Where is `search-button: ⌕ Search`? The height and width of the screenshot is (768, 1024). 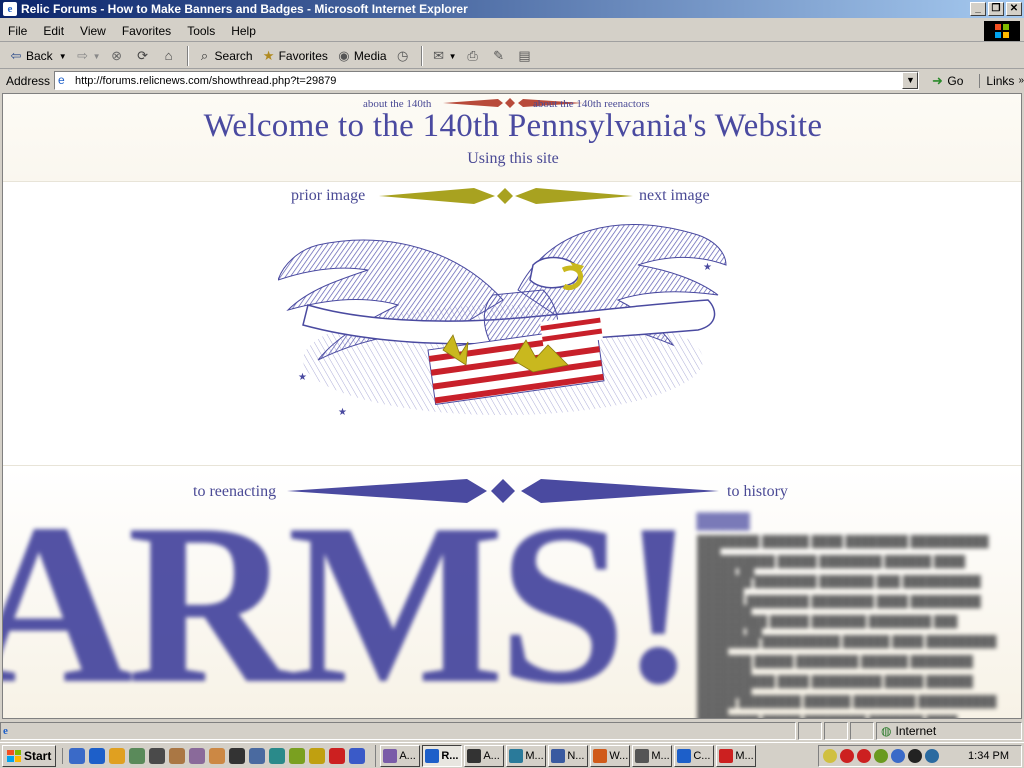
search-button: ⌕ Search is located at coordinates (225, 56).